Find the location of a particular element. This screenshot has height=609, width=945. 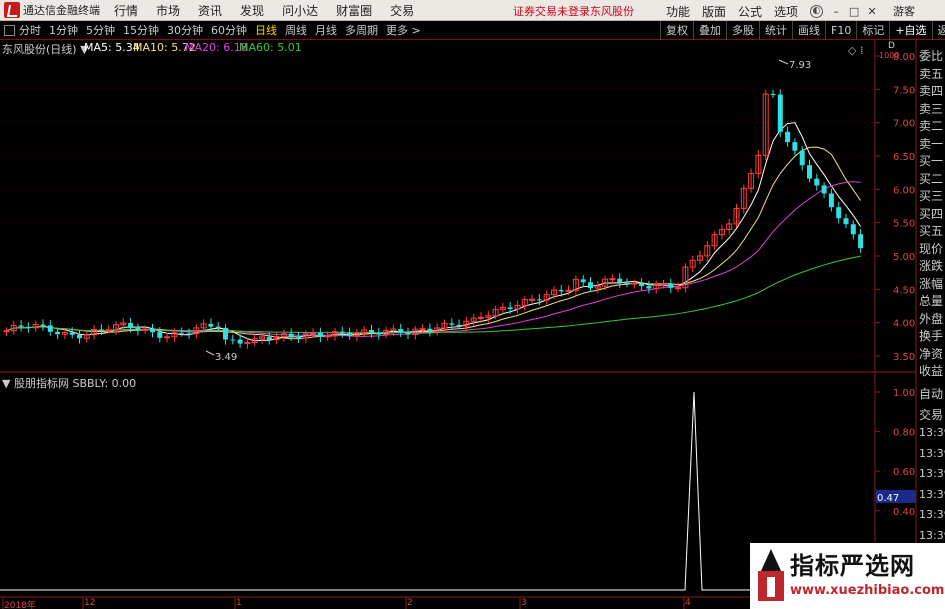

y-tick-label: 4.00 is located at coordinates (904, 324).